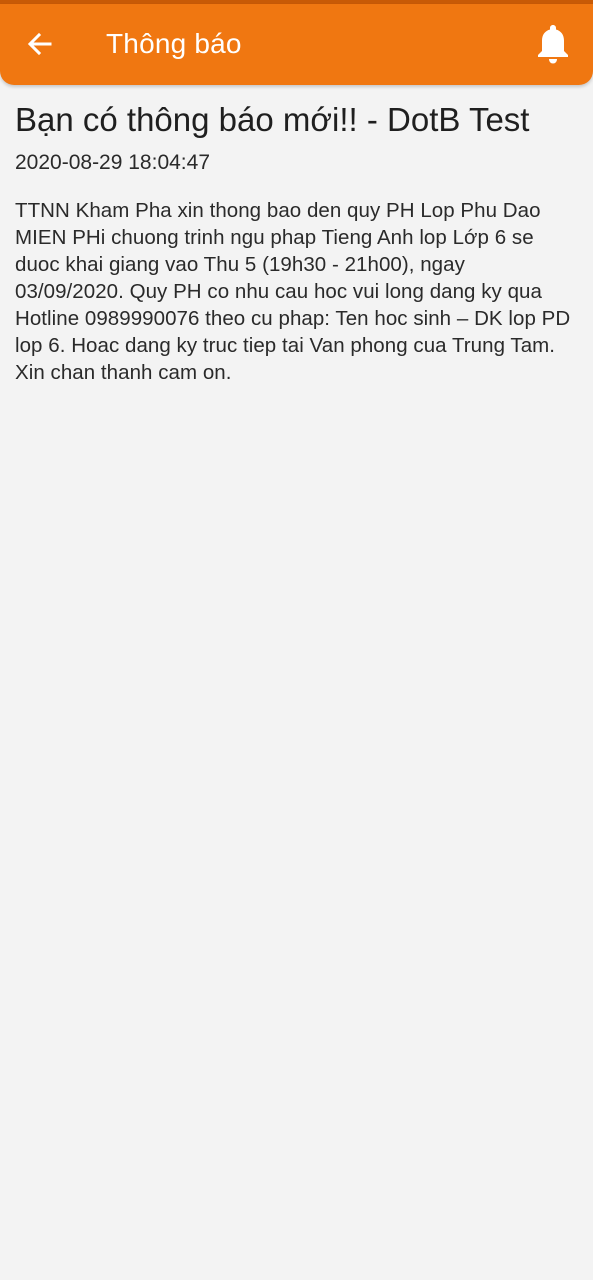  Describe the element at coordinates (296, 44) in the screenshot. I see `app-bar: Thông báo` at that location.